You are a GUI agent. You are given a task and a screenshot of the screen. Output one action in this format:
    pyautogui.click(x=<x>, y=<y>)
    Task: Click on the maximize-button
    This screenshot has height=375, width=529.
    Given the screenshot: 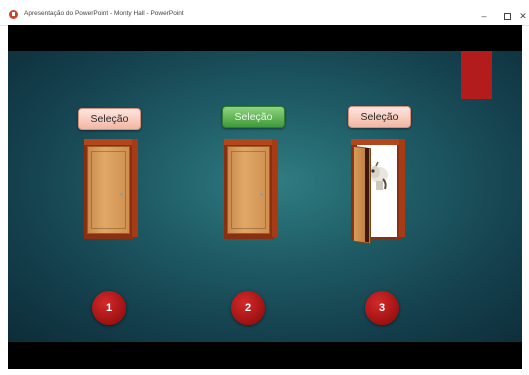 What is the action you would take?
    pyautogui.click(x=507, y=16)
    